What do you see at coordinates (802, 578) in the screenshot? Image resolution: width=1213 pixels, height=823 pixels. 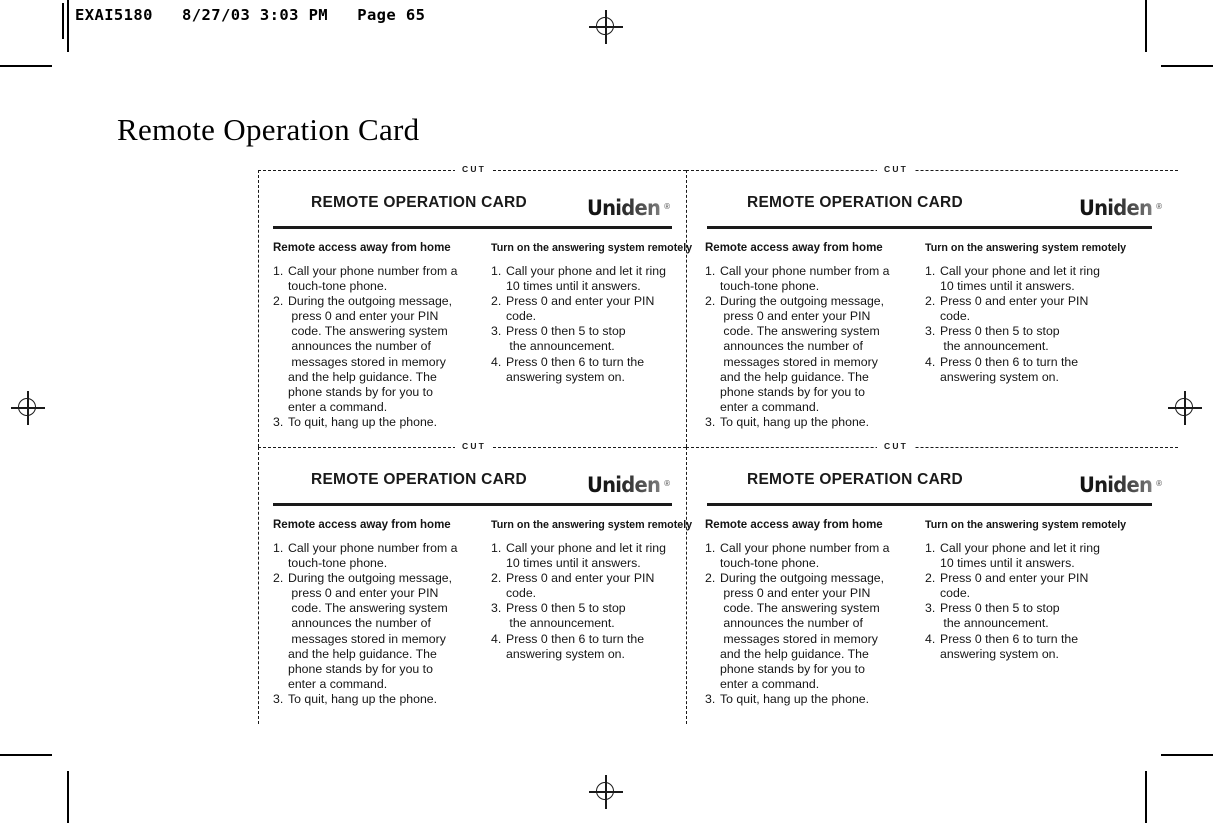 I see `step-line: During the outgoing message,` at bounding box center [802, 578].